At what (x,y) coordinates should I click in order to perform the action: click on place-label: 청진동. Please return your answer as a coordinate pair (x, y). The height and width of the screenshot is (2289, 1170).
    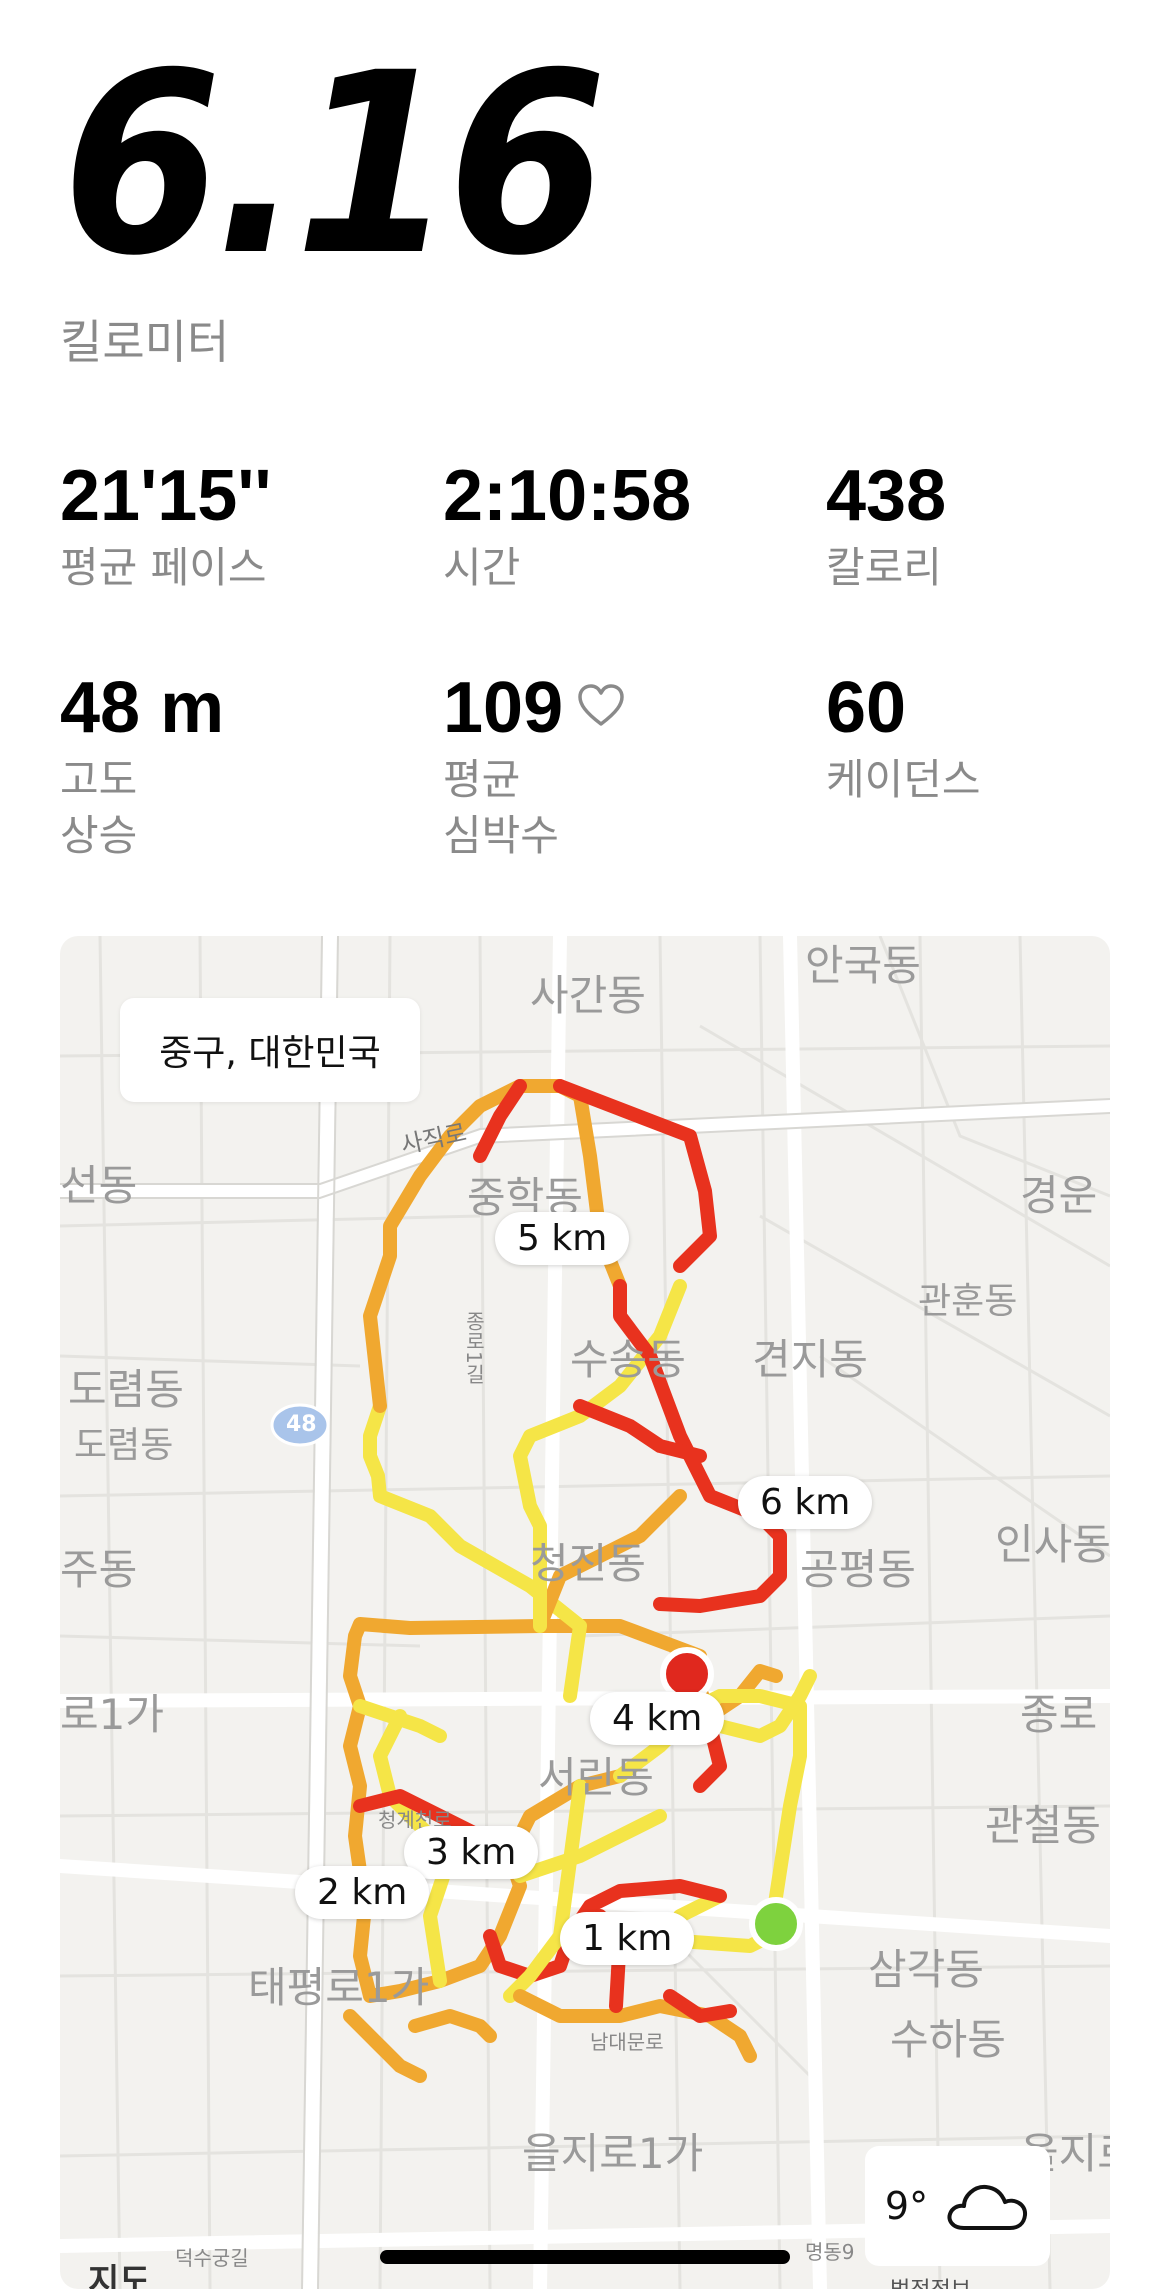
    Looking at the image, I should click on (588, 1563).